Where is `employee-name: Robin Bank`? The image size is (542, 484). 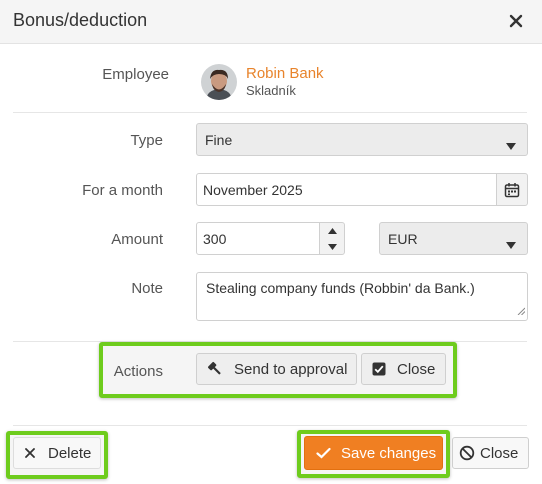 employee-name: Robin Bank is located at coordinates (285, 73).